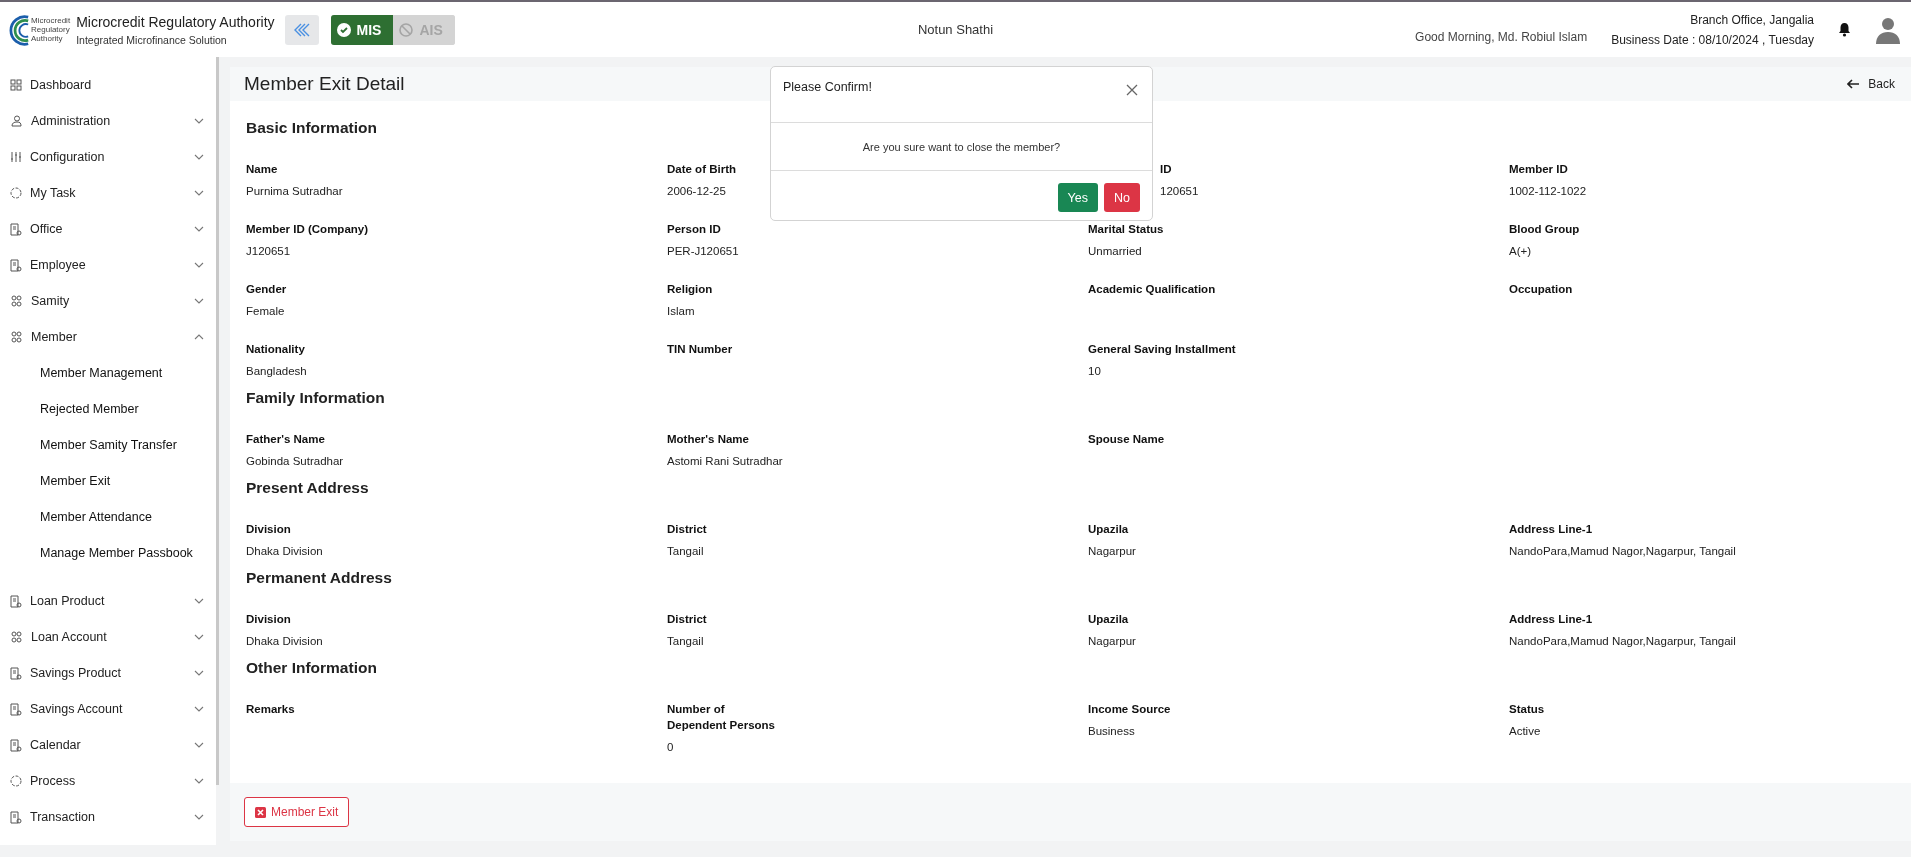 The height and width of the screenshot is (857, 1911). What do you see at coordinates (1108, 619) in the screenshot?
I see `field-label: Upazila` at bounding box center [1108, 619].